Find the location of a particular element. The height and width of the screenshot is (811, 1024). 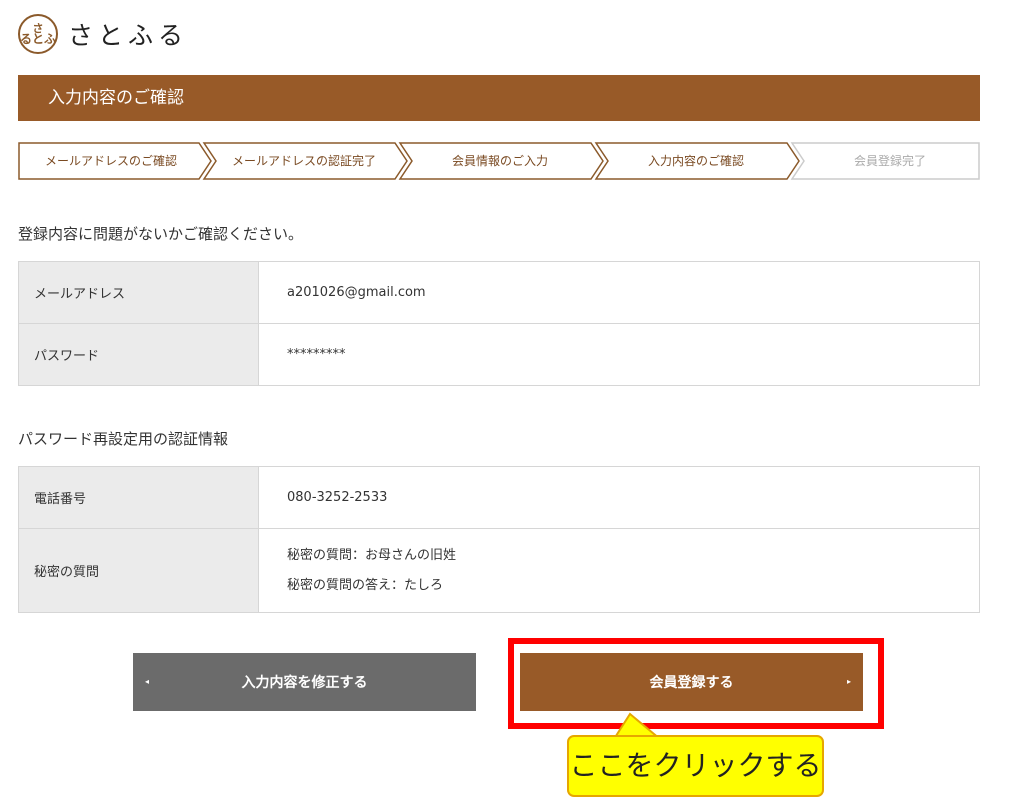

step-2-email-verified: メールアドレスの認証完了 is located at coordinates (303, 161).